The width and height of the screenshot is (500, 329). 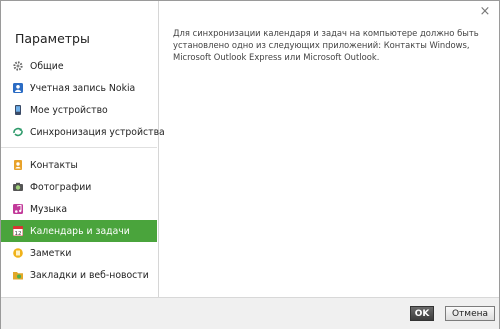 I want to click on contacts-icon, so click(x=18, y=165).